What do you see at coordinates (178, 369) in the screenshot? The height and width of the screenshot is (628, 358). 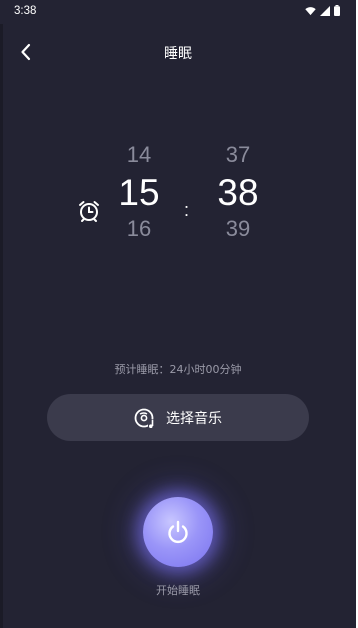 I see `sleep-estimate: 预计睡眠：24小时00分钟` at bounding box center [178, 369].